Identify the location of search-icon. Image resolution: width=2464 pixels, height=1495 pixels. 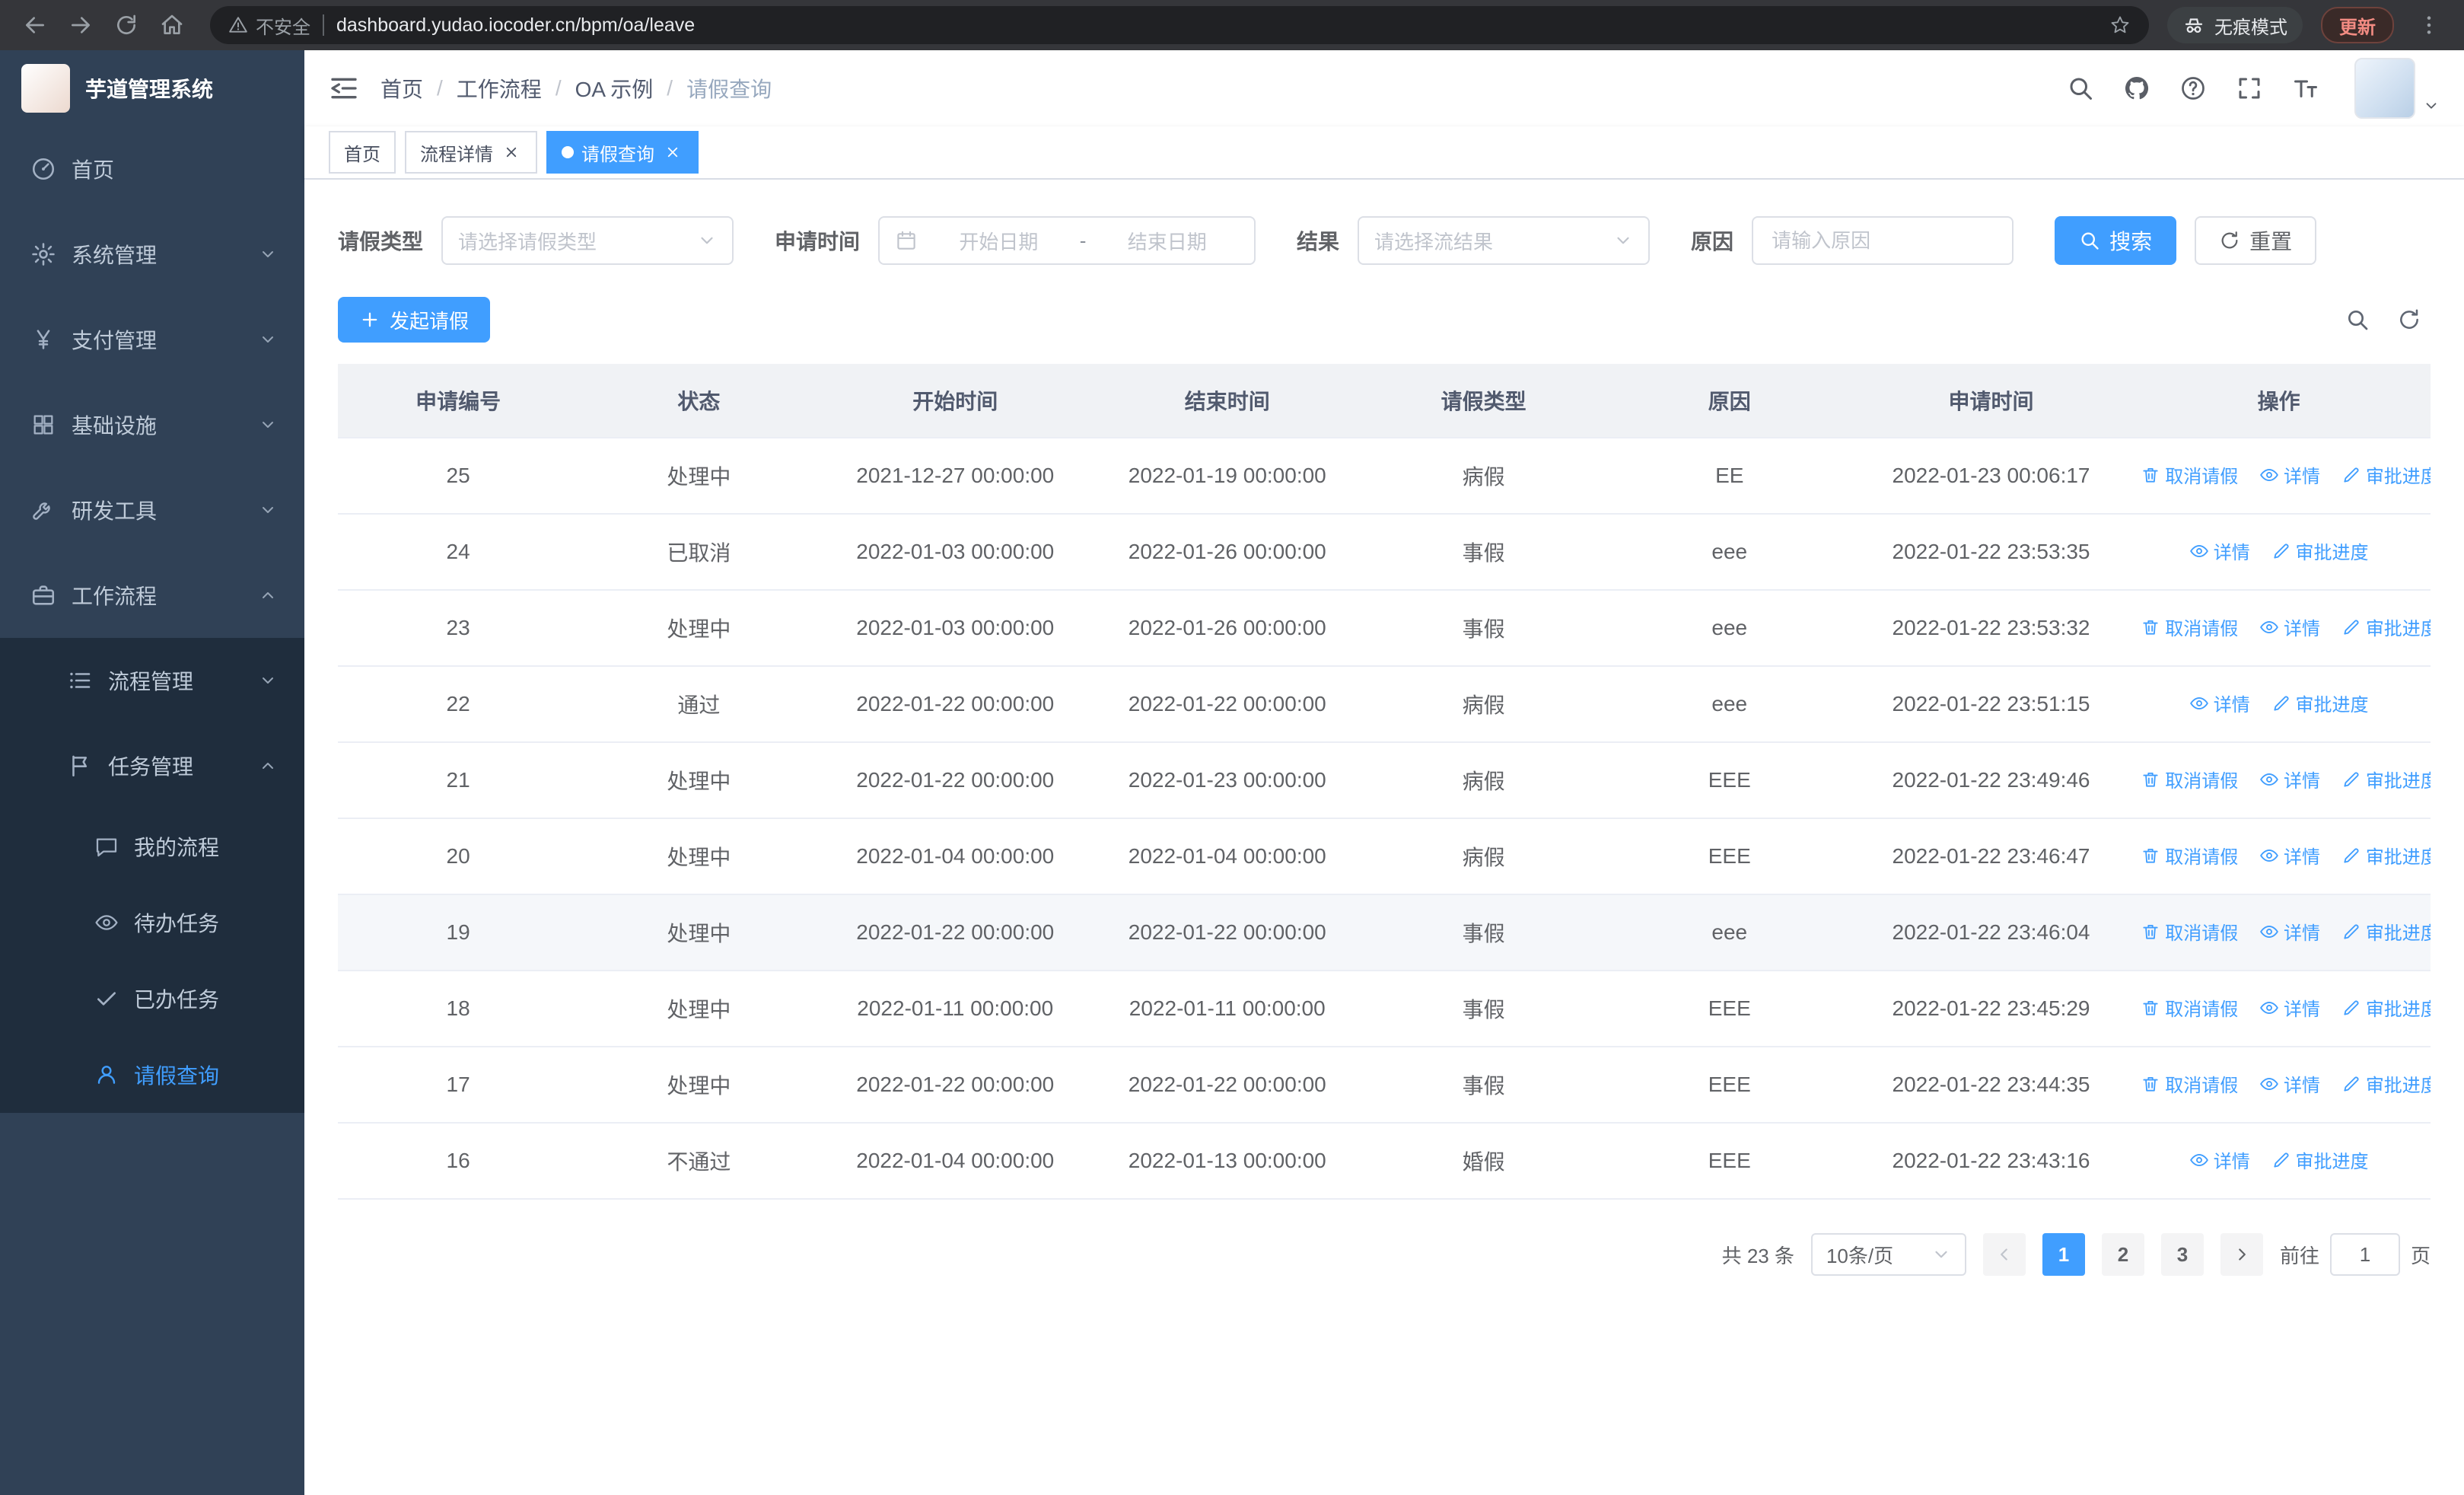
(2080, 89).